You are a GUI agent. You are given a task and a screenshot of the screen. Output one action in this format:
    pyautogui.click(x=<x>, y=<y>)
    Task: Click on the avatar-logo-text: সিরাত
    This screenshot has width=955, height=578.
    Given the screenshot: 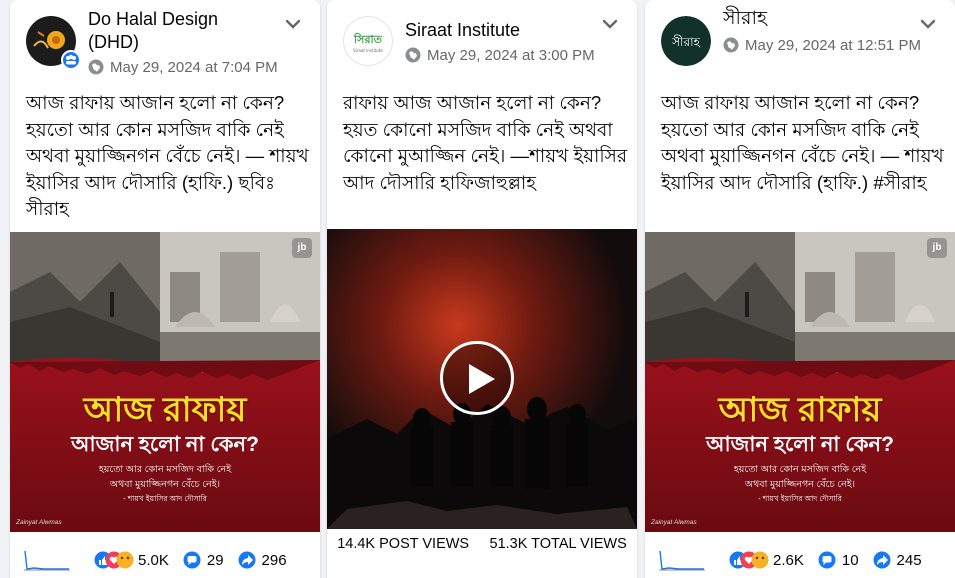 What is the action you would take?
    pyautogui.click(x=368, y=39)
    